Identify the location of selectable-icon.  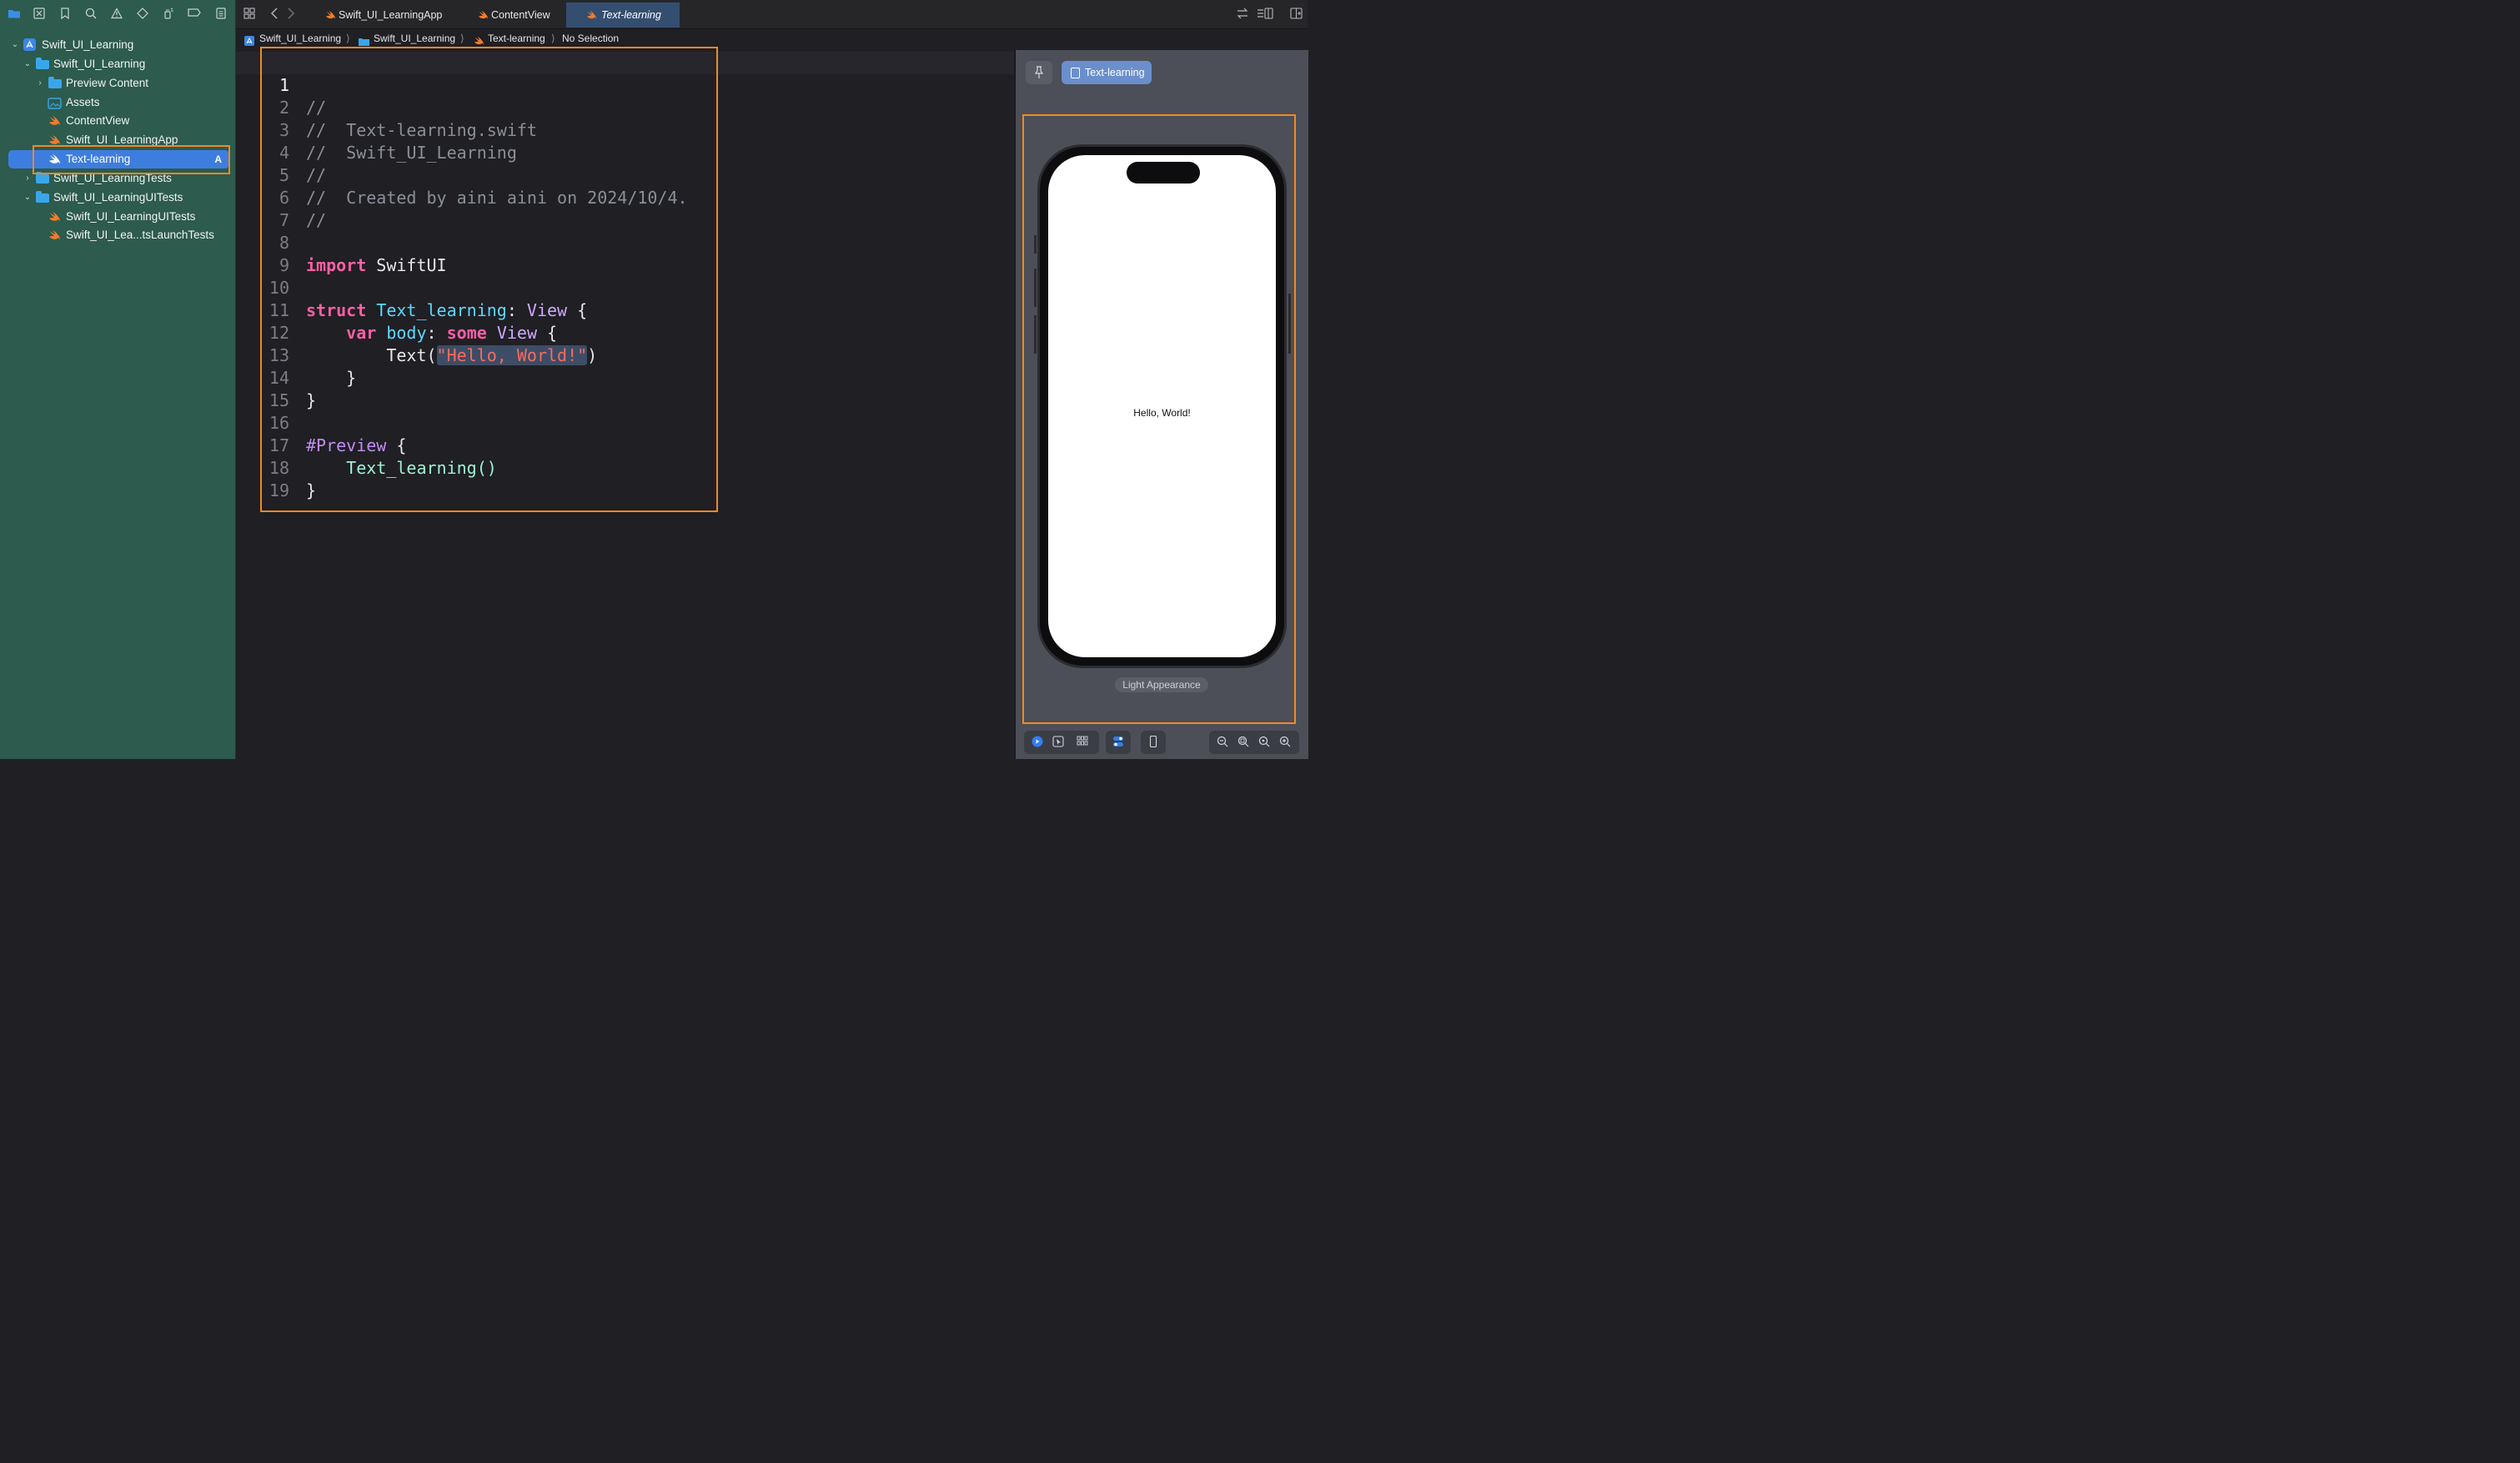
(1058, 742).